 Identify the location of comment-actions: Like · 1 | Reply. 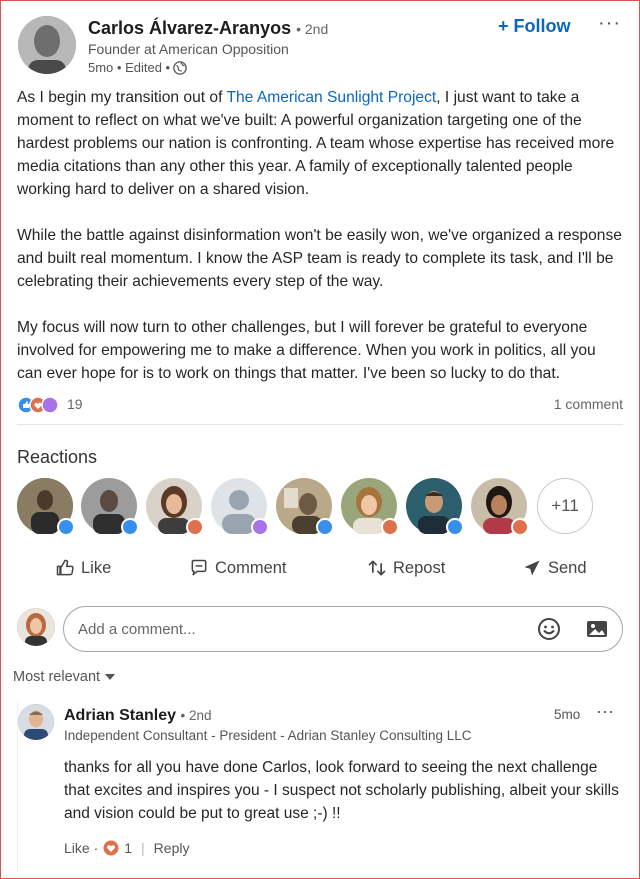
(126, 848).